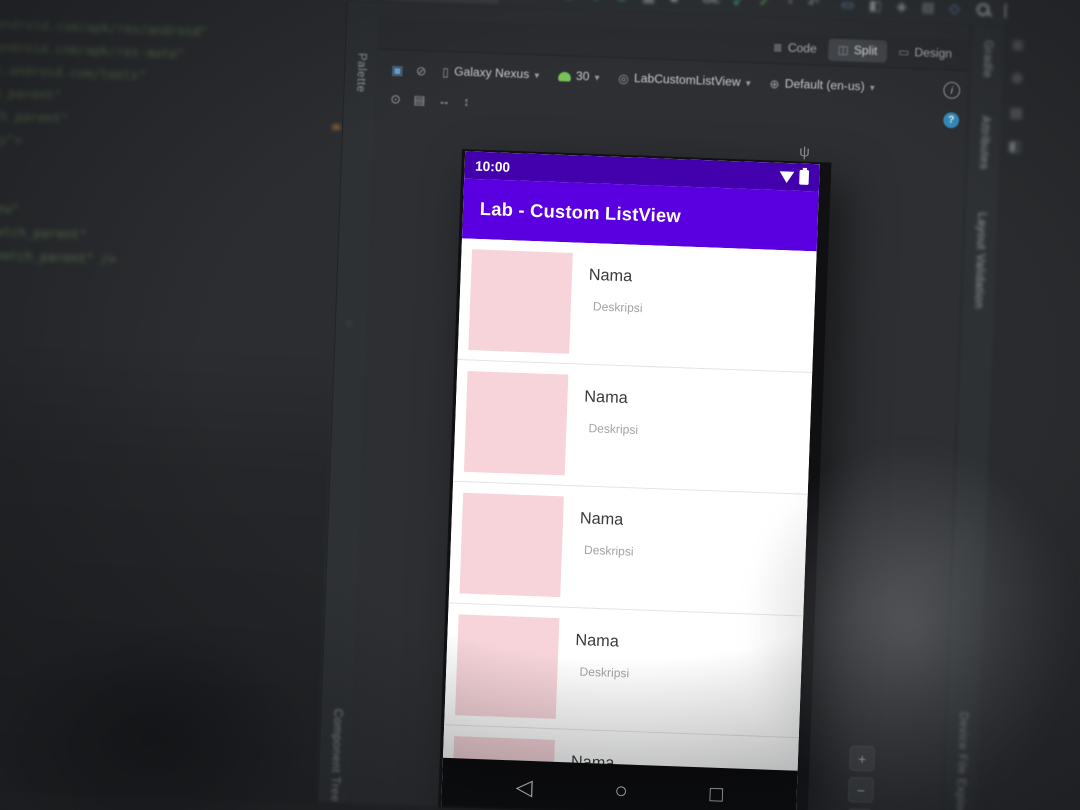 This screenshot has height=810, width=1080. What do you see at coordinates (624, 79) in the screenshot?
I see `theme-icon: ◎` at bounding box center [624, 79].